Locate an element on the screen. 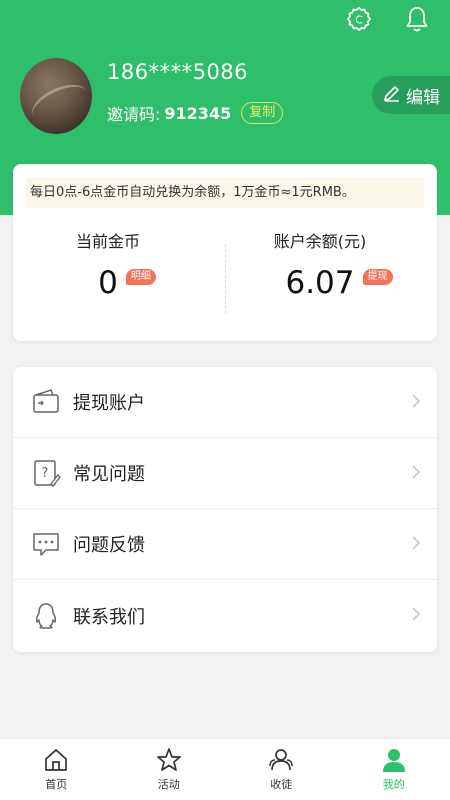  users-icon is located at coordinates (281, 760).